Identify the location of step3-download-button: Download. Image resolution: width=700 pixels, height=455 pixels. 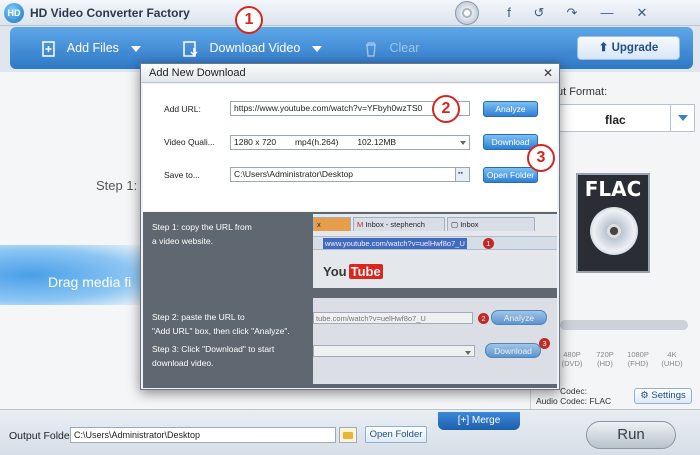
(513, 350).